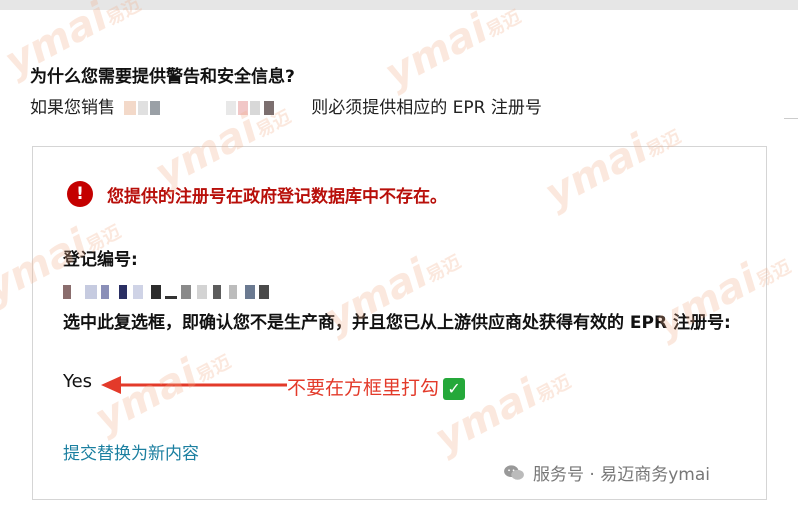 The image size is (798, 505). Describe the element at coordinates (621, 475) in the screenshot. I see `footer-watermark-text: 服务号 · 易迈商务ymai` at that location.